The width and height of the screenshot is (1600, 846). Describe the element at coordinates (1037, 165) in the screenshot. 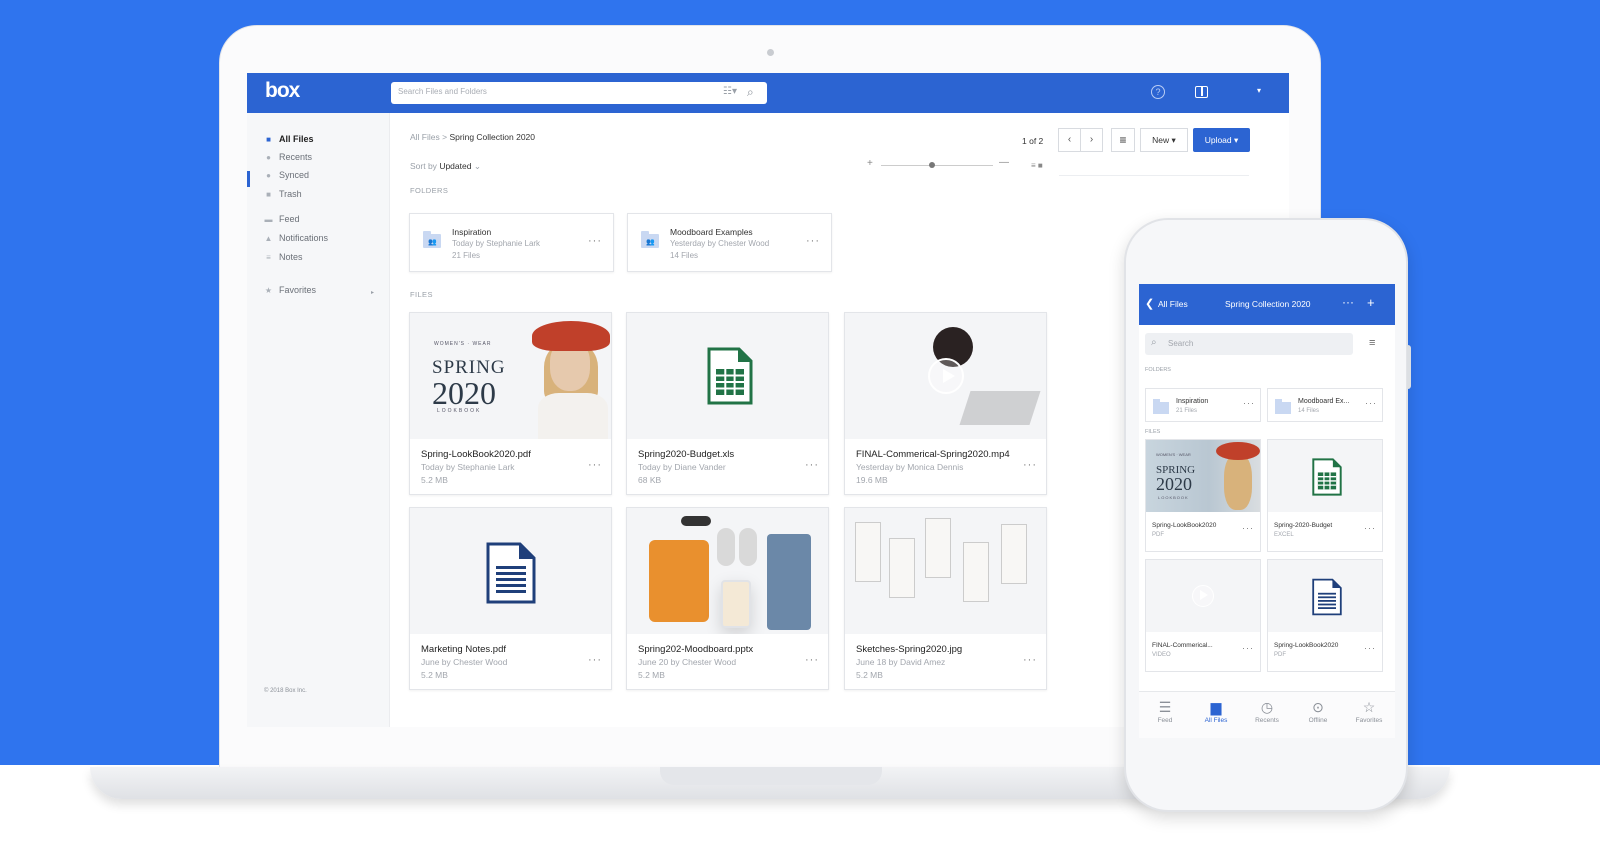

I see `view-toggle-icon: ≡ ■` at that location.